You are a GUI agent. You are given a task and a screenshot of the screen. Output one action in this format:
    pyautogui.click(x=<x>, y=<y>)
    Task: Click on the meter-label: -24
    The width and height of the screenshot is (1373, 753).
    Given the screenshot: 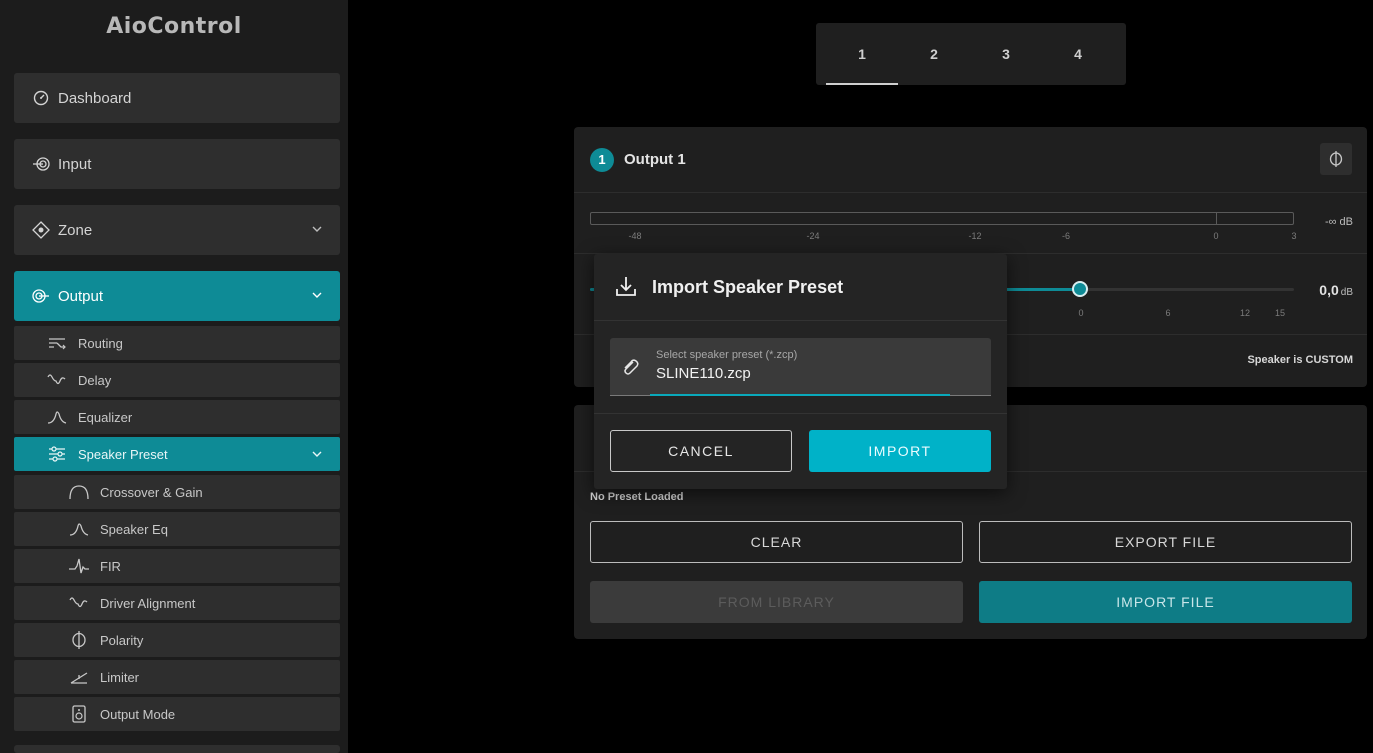 What is the action you would take?
    pyautogui.click(x=813, y=236)
    